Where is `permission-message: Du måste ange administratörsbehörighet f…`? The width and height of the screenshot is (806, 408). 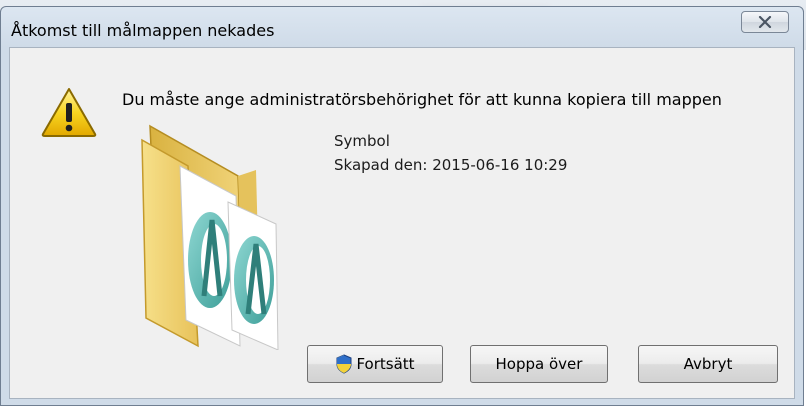 permission-message: Du måste ange administratörsbehörighet f… is located at coordinates (422, 99).